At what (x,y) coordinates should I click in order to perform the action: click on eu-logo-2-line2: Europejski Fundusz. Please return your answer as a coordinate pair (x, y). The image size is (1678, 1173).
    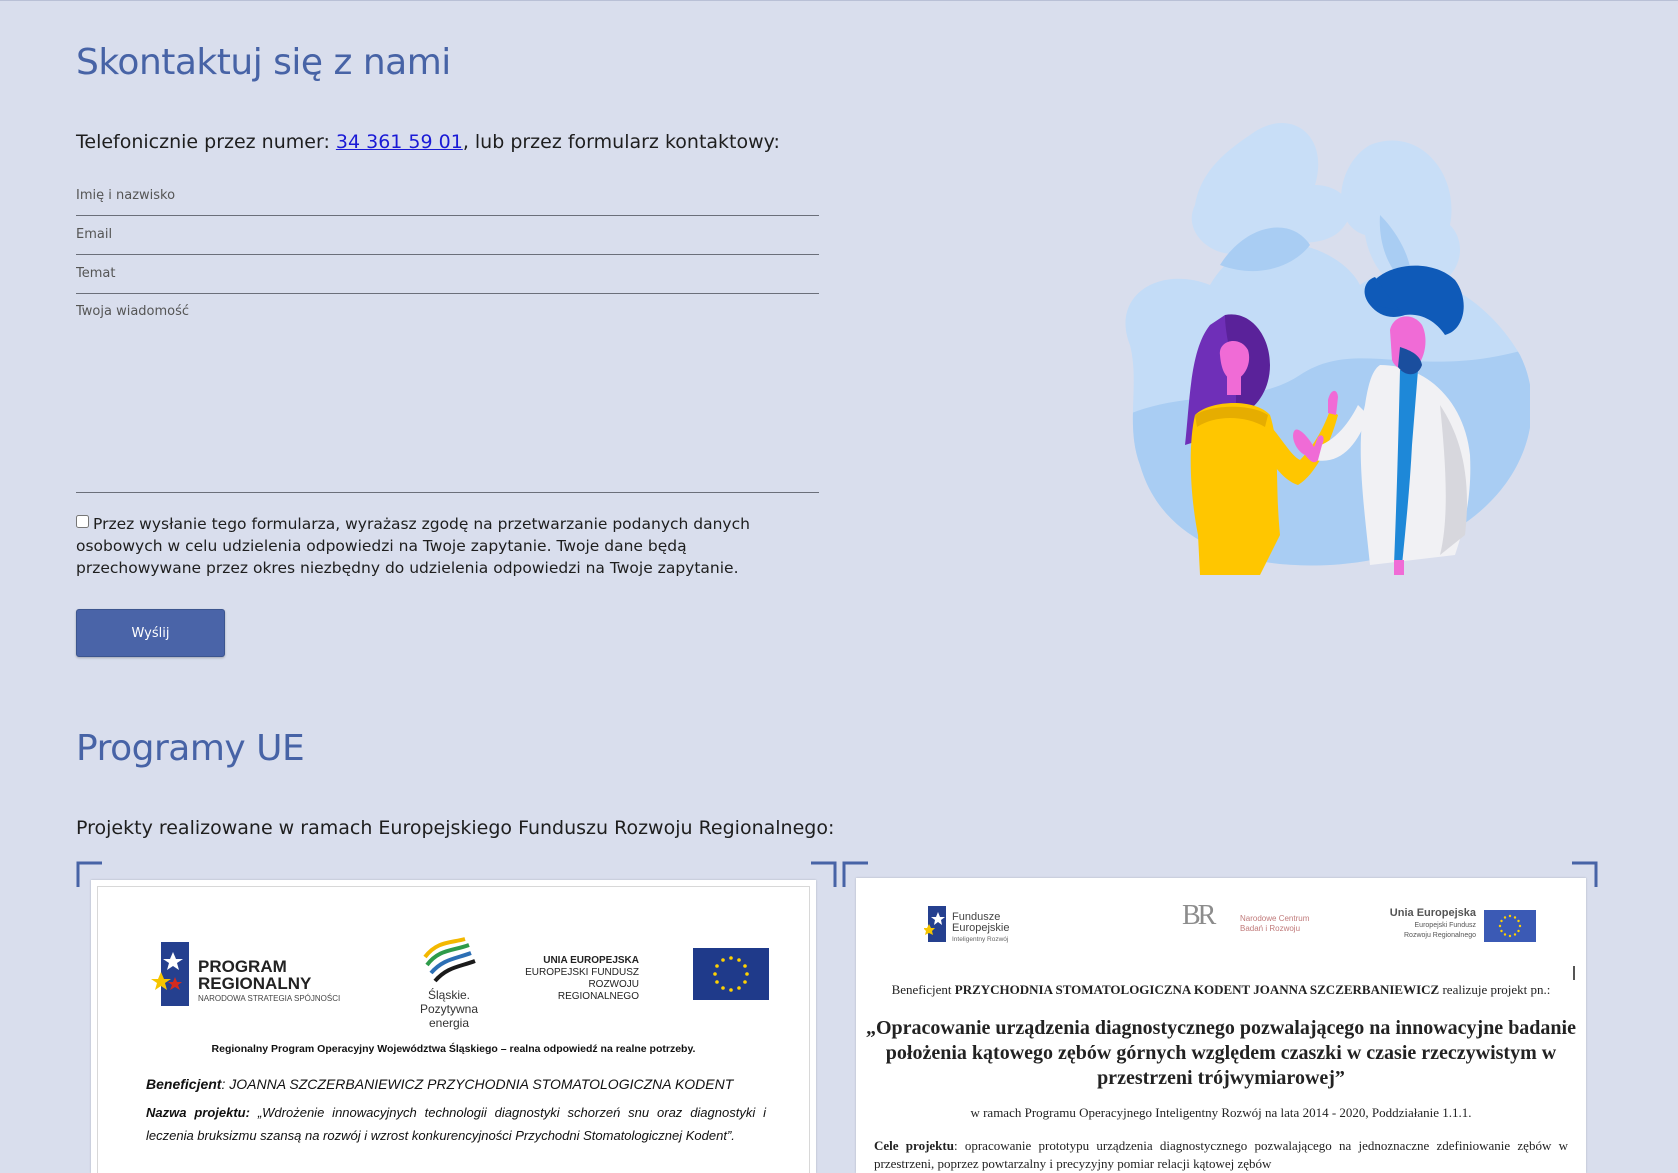
    Looking at the image, I should click on (1445, 925).